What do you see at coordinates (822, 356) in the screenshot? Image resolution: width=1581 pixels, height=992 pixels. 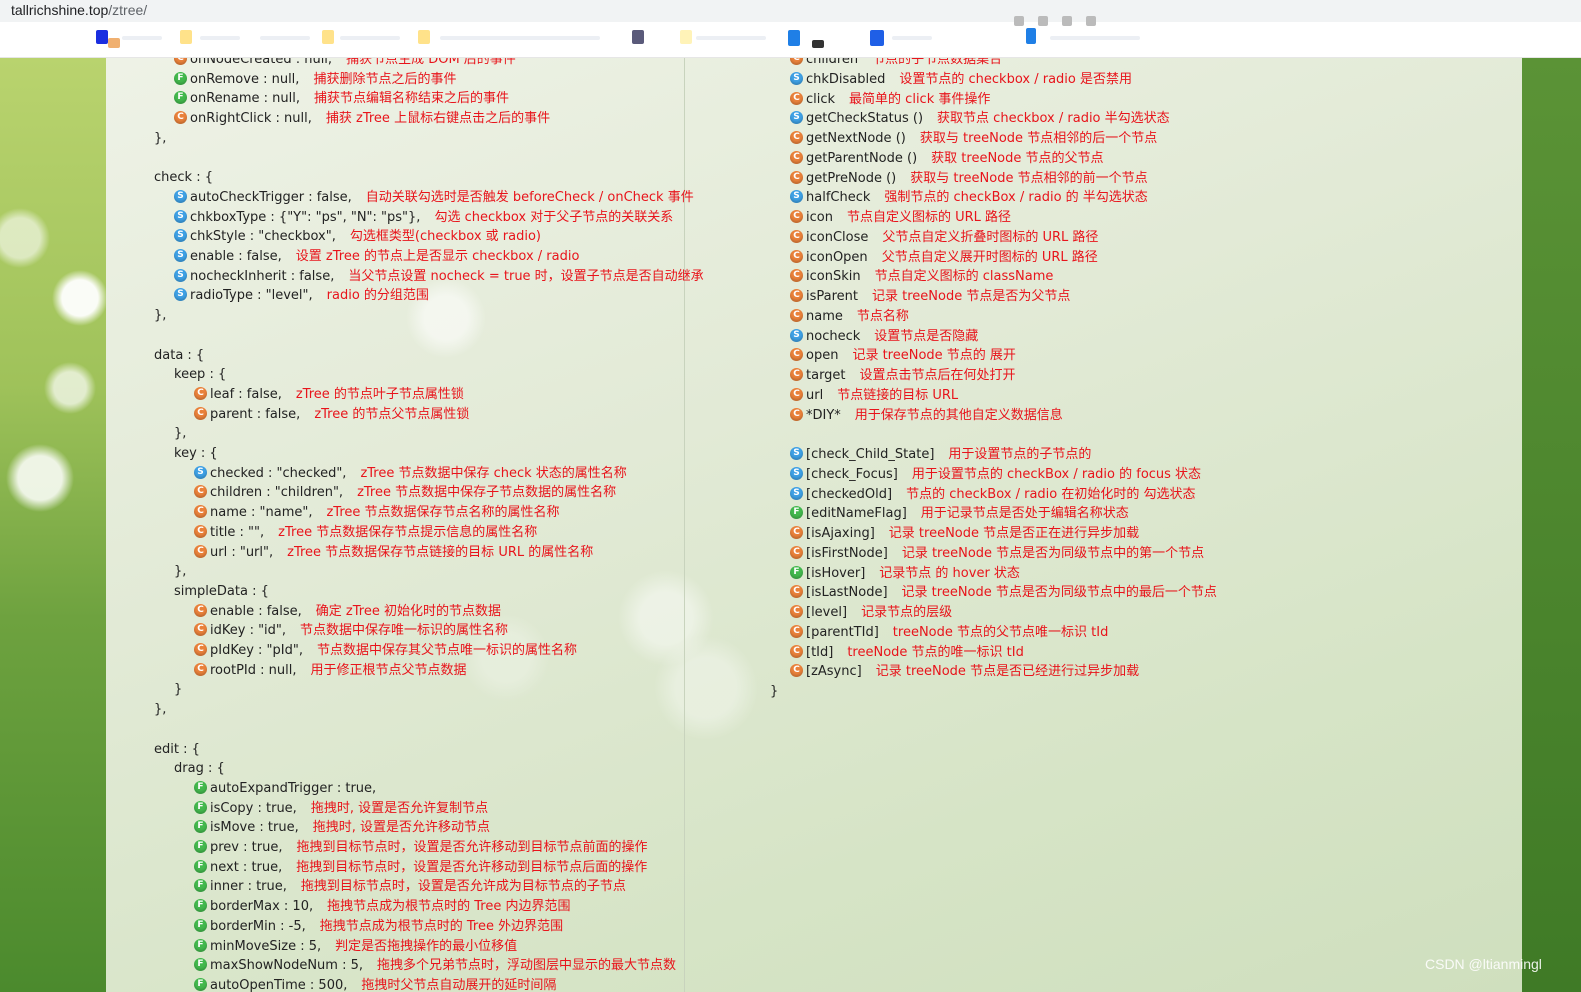 I see `code-text: open` at bounding box center [822, 356].